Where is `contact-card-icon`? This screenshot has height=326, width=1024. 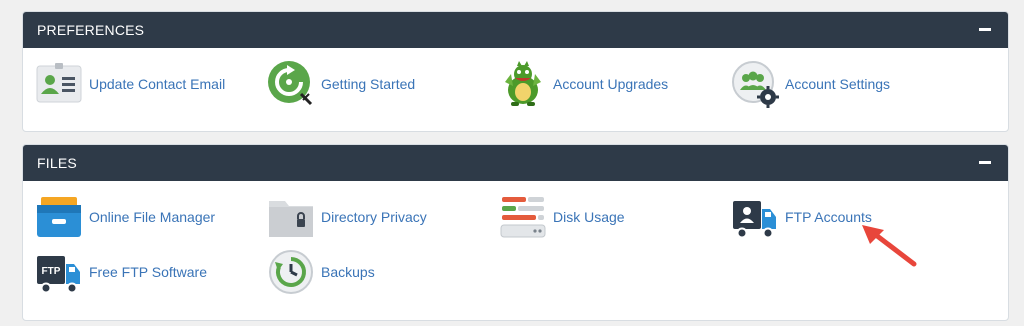
contact-card-icon is located at coordinates (59, 84).